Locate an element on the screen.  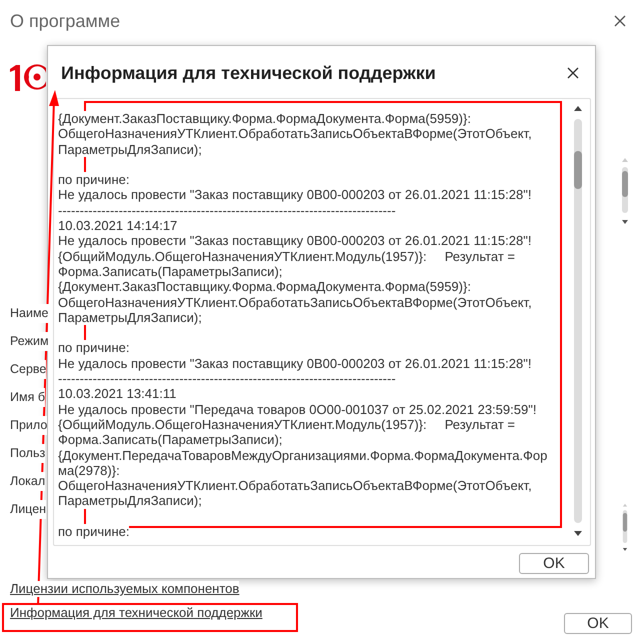
field-label: Режим is located at coordinates (29, 341).